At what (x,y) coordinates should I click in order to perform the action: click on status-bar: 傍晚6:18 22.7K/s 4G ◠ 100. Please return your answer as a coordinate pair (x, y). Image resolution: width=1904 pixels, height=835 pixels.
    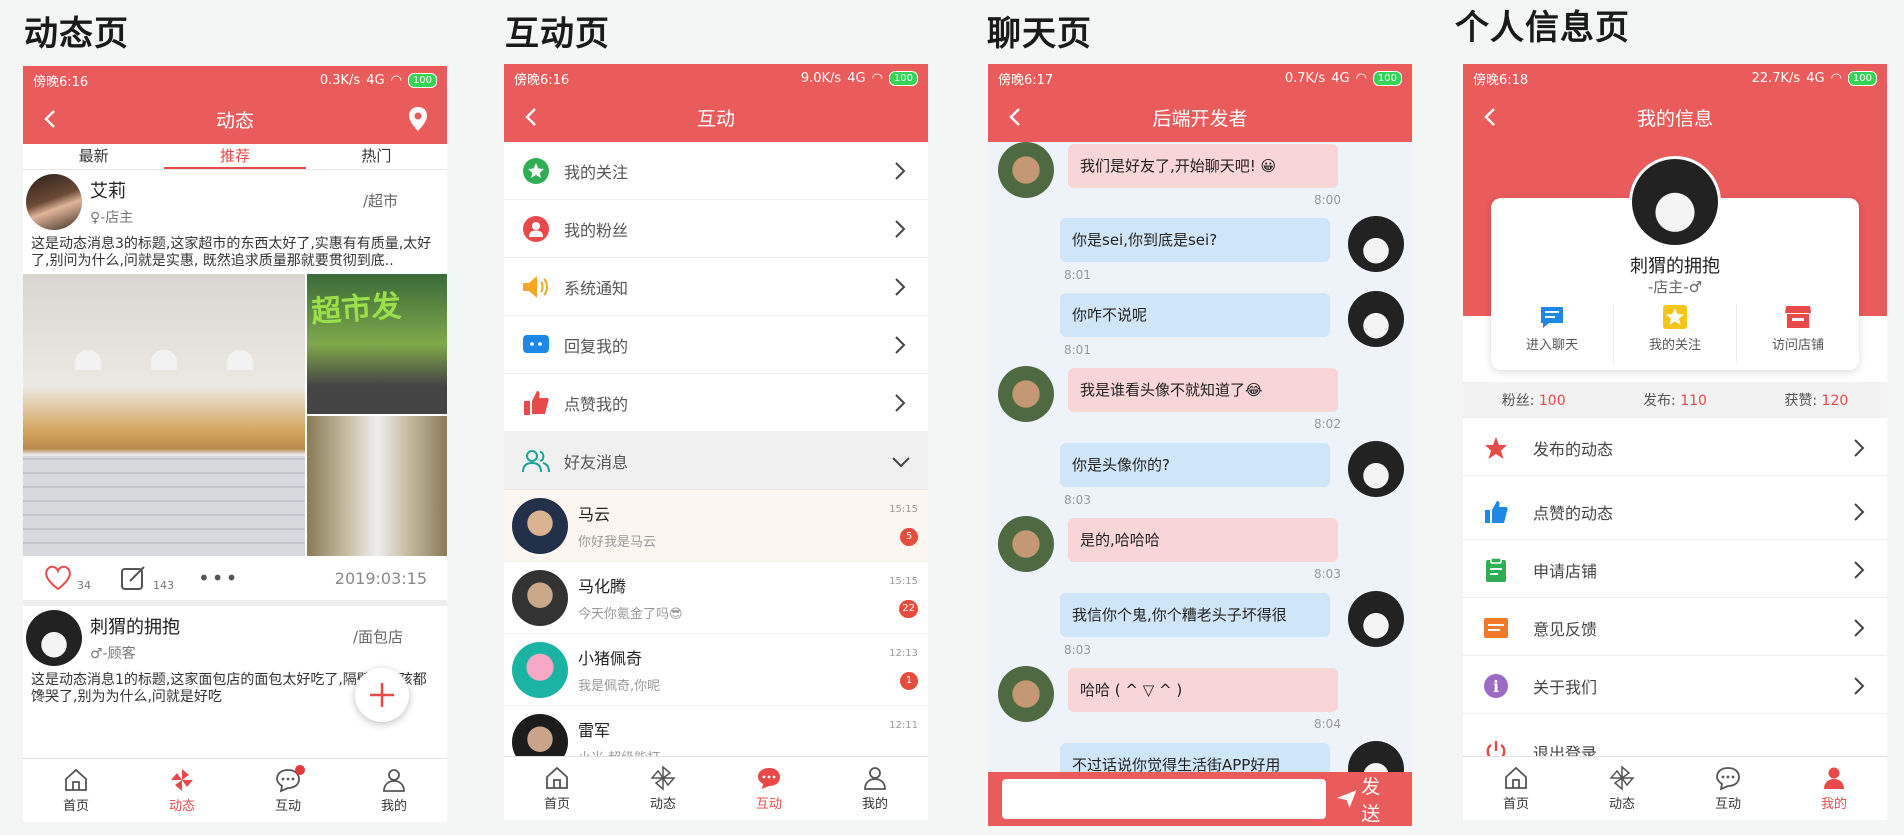
    Looking at the image, I should click on (1675, 78).